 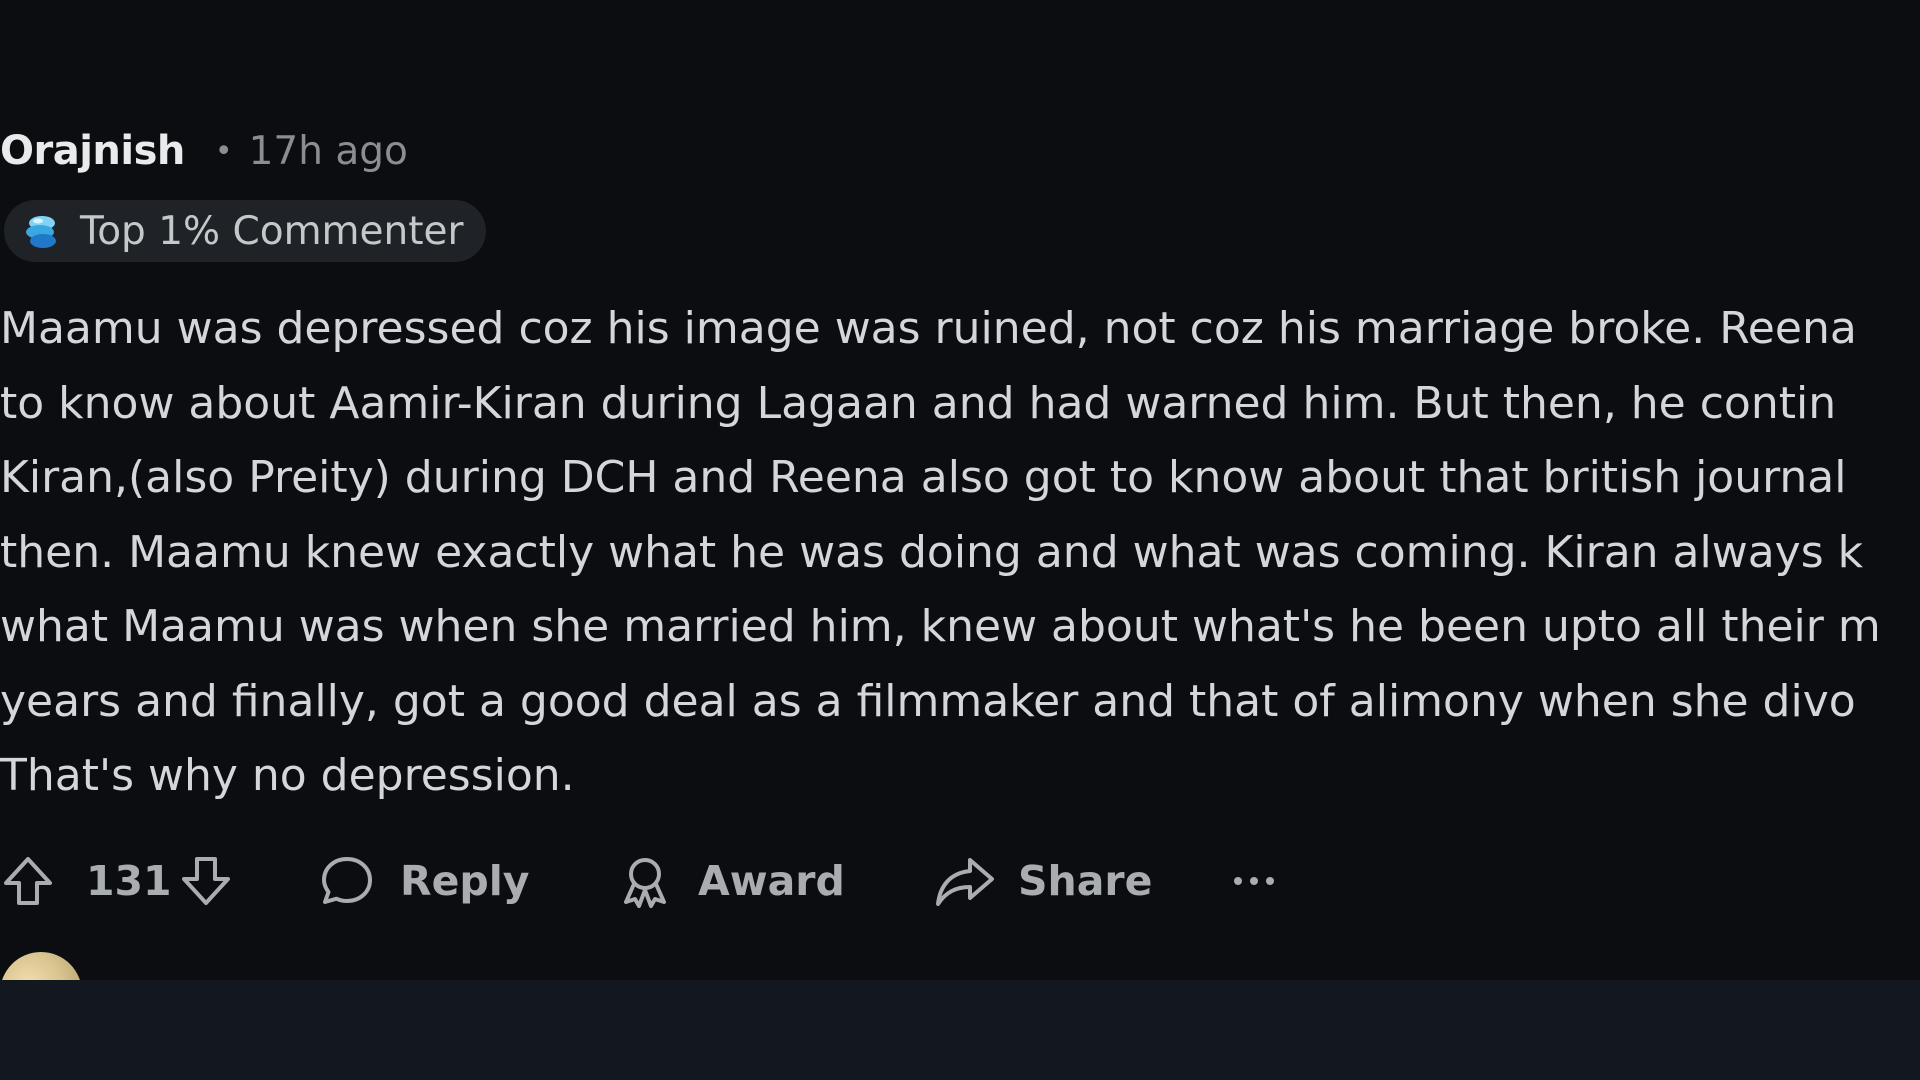 I want to click on comment-action-bar: 131 Reply Award Share, so click(x=960, y=881).